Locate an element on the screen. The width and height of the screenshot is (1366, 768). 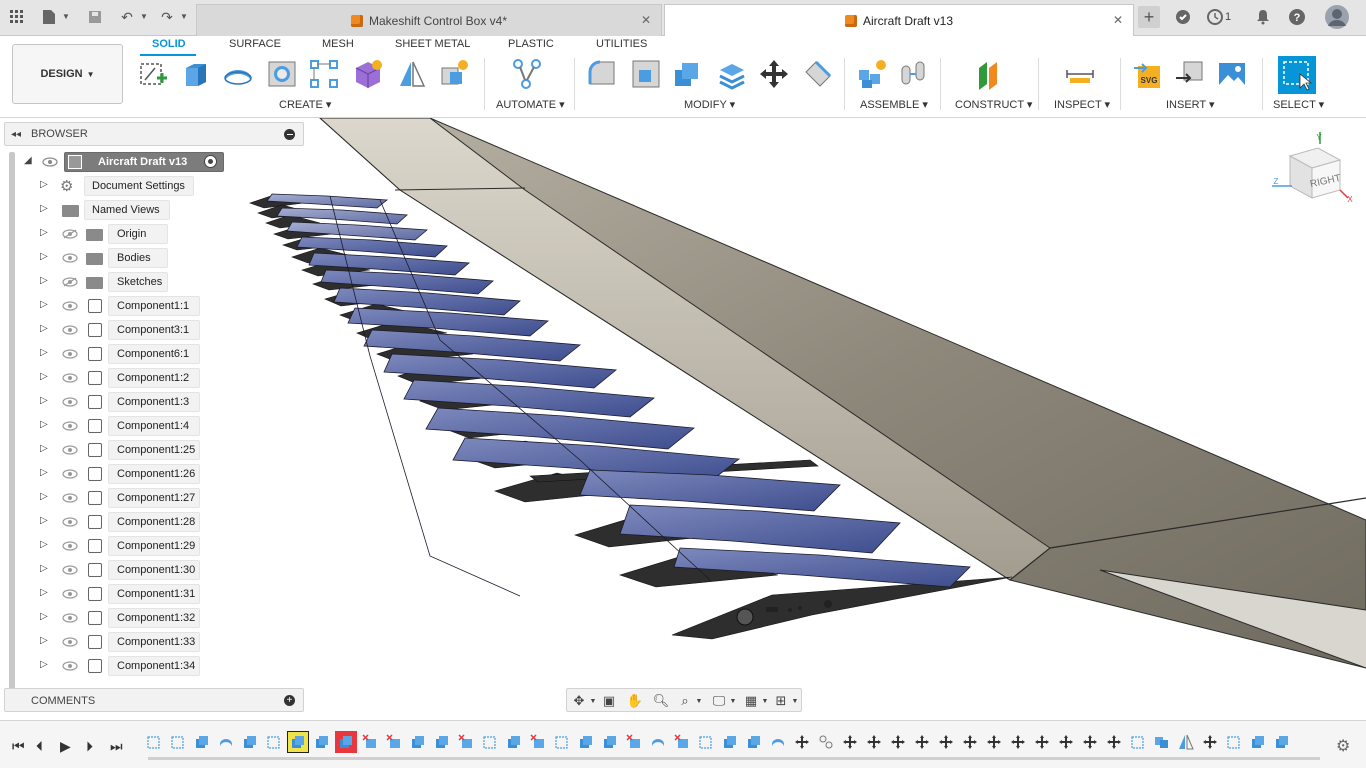
tree-item-document-settings: ▷ ⚙ Document Settings is located at coordinates (152, 186).